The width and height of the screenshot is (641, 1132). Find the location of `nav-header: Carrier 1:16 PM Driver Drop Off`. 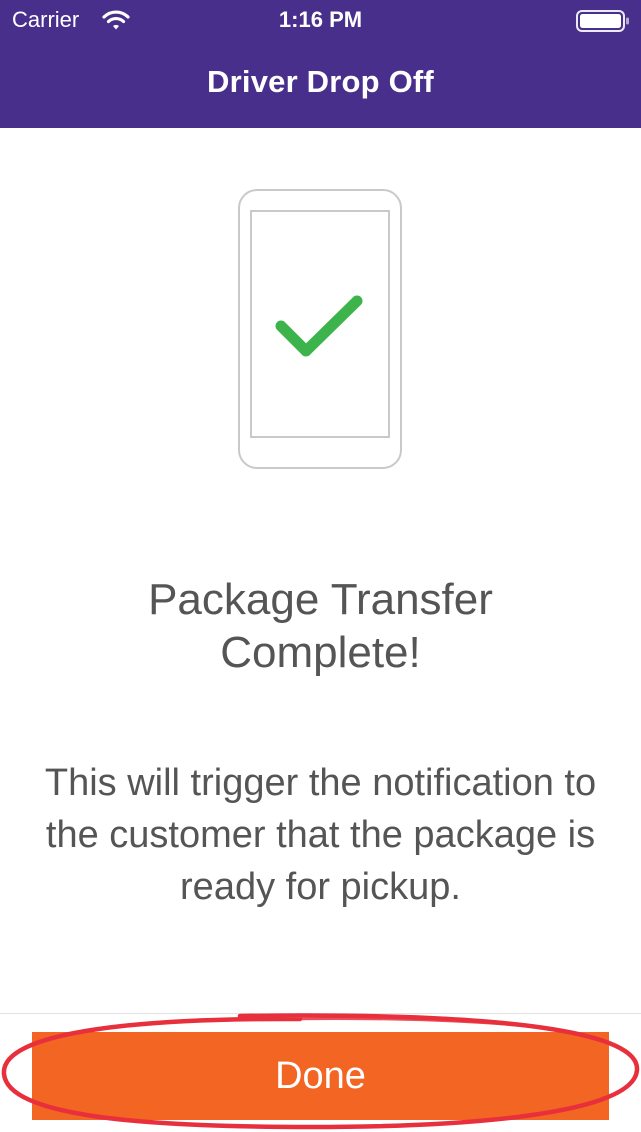

nav-header: Carrier 1:16 PM Driver Drop Off is located at coordinates (320, 64).